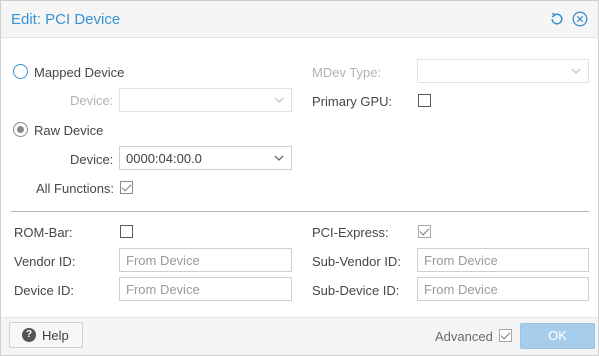 The image size is (599, 356). Describe the element at coordinates (75, 188) in the screenshot. I see `all-functions-label: All Functions:` at that location.